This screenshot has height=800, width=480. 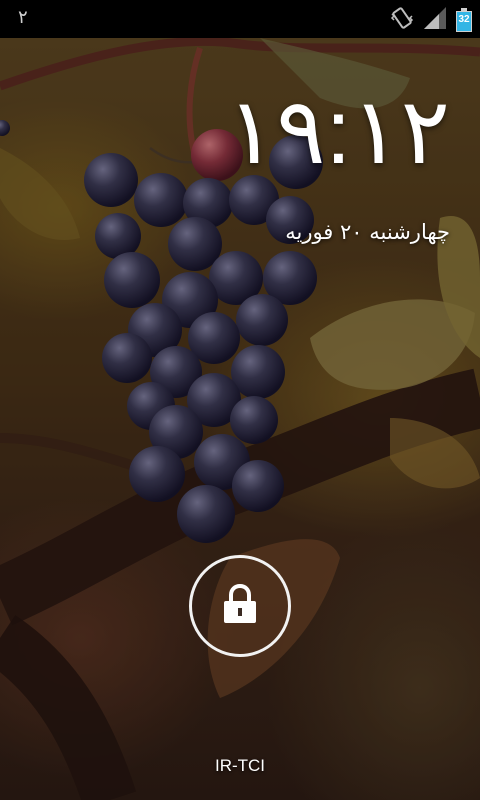 I want to click on battery-icon: 32, so click(x=464, y=20).